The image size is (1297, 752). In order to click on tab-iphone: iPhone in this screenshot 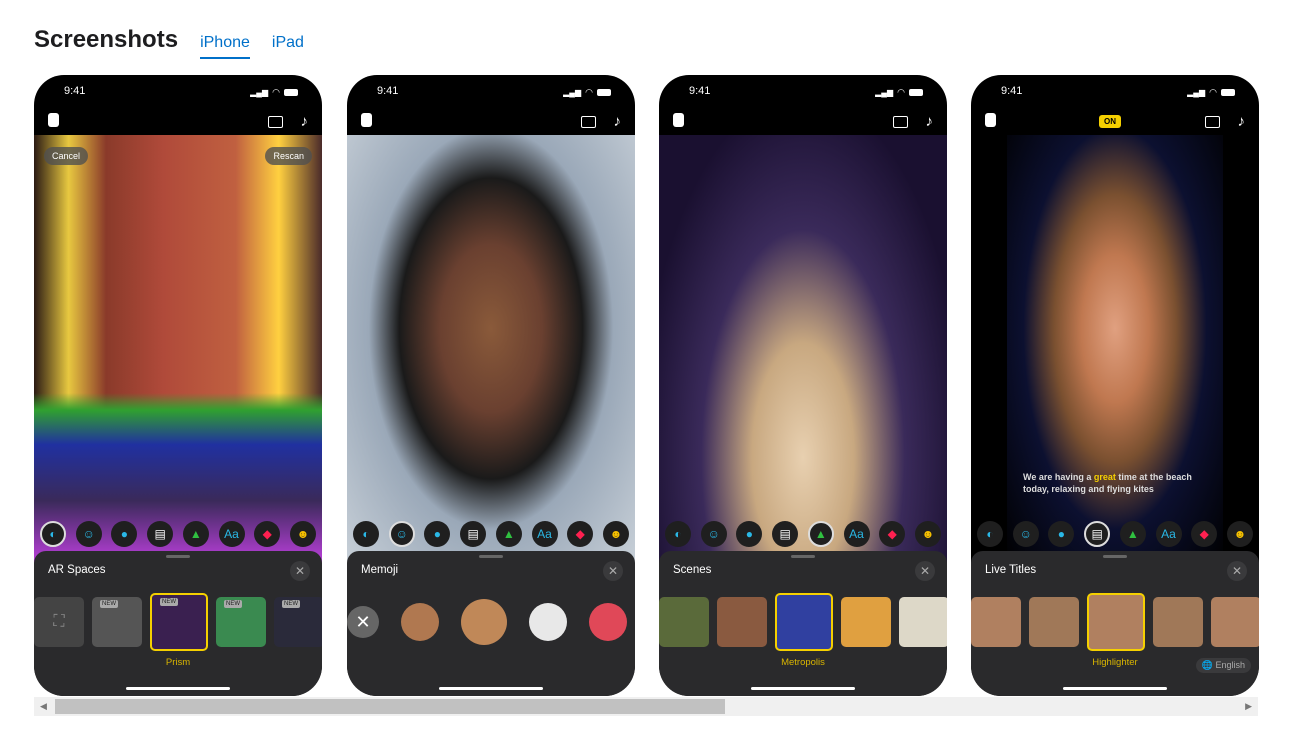, I will do `click(225, 46)`.